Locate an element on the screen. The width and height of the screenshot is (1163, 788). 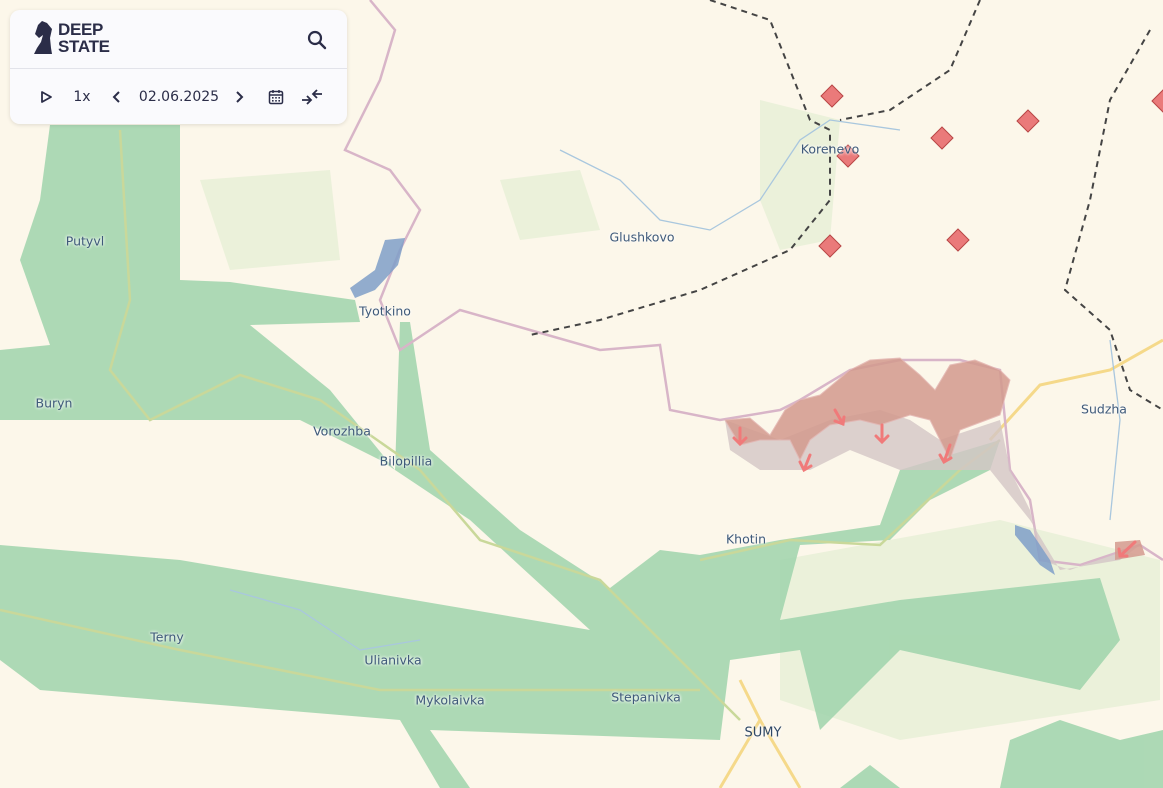
calendar-button is located at coordinates (276, 97).